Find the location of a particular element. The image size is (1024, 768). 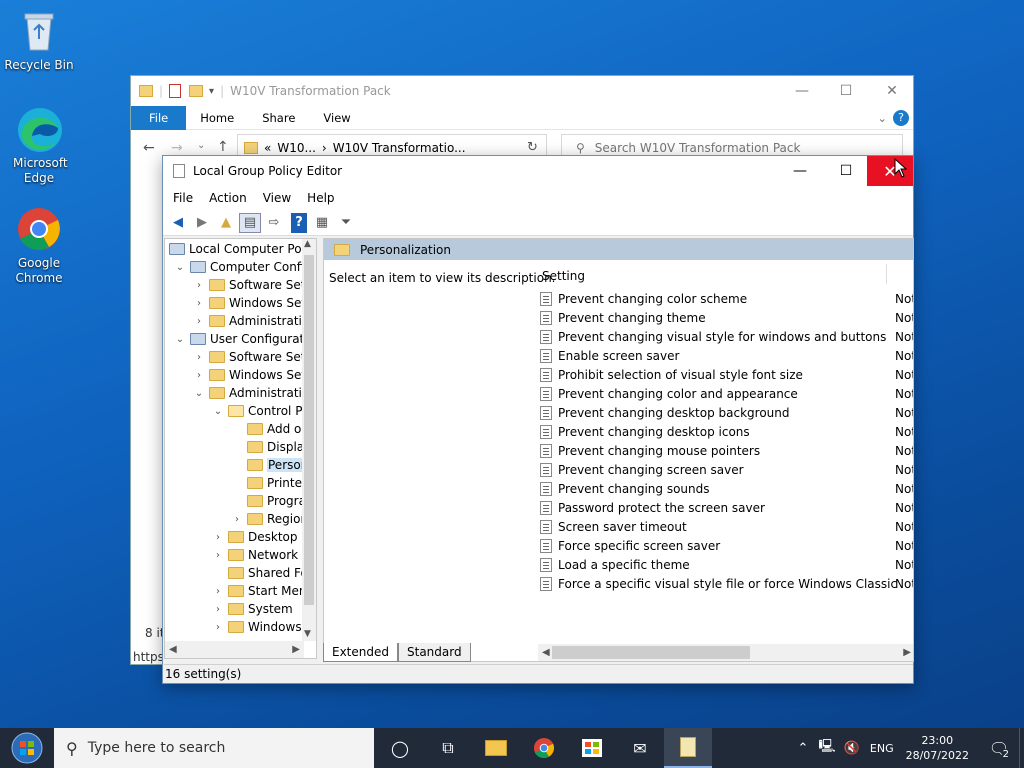

tree-node: › Desktop is located at coordinates (255, 537).